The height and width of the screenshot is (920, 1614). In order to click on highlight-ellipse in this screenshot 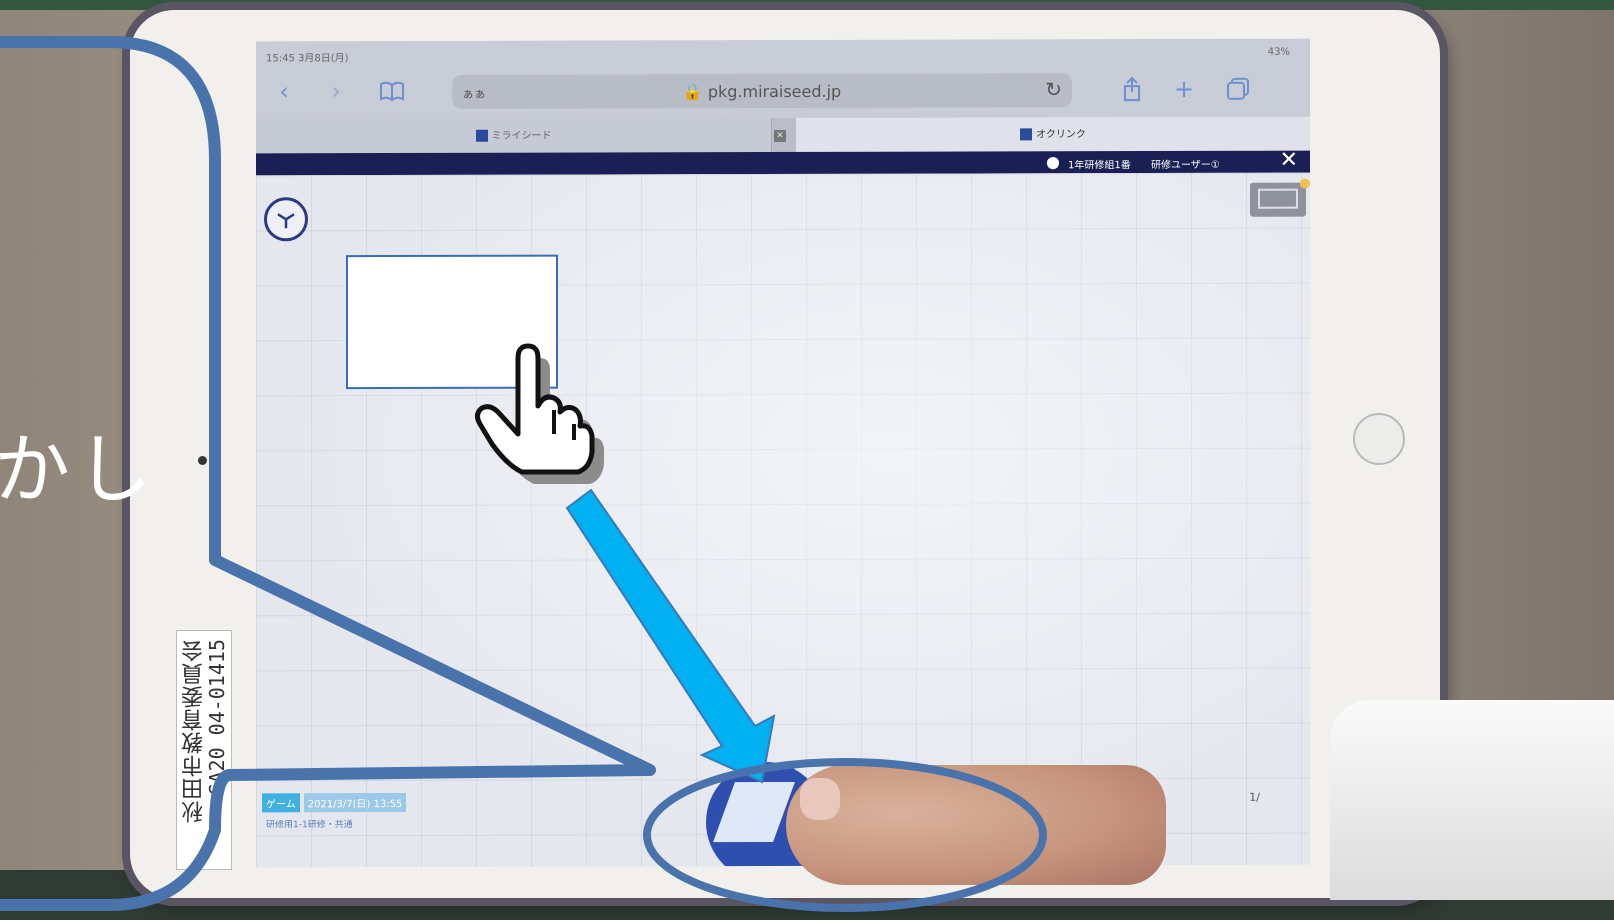, I will do `click(845, 835)`.